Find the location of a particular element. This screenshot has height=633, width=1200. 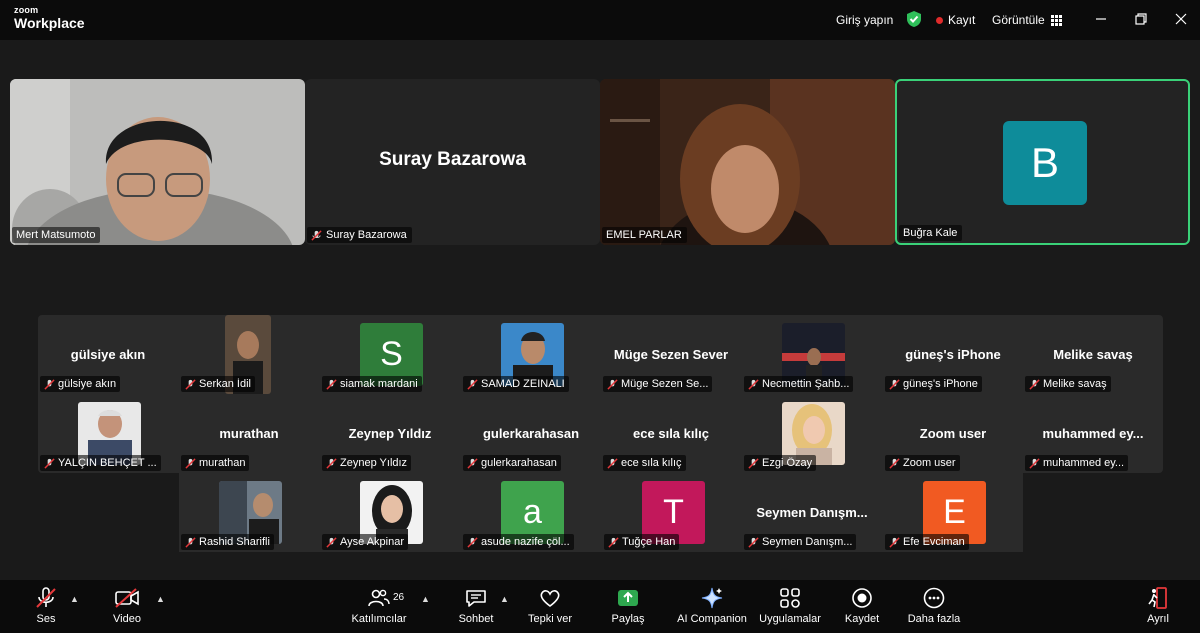

video-tile: Mert Matsumoto is located at coordinates (157, 162).